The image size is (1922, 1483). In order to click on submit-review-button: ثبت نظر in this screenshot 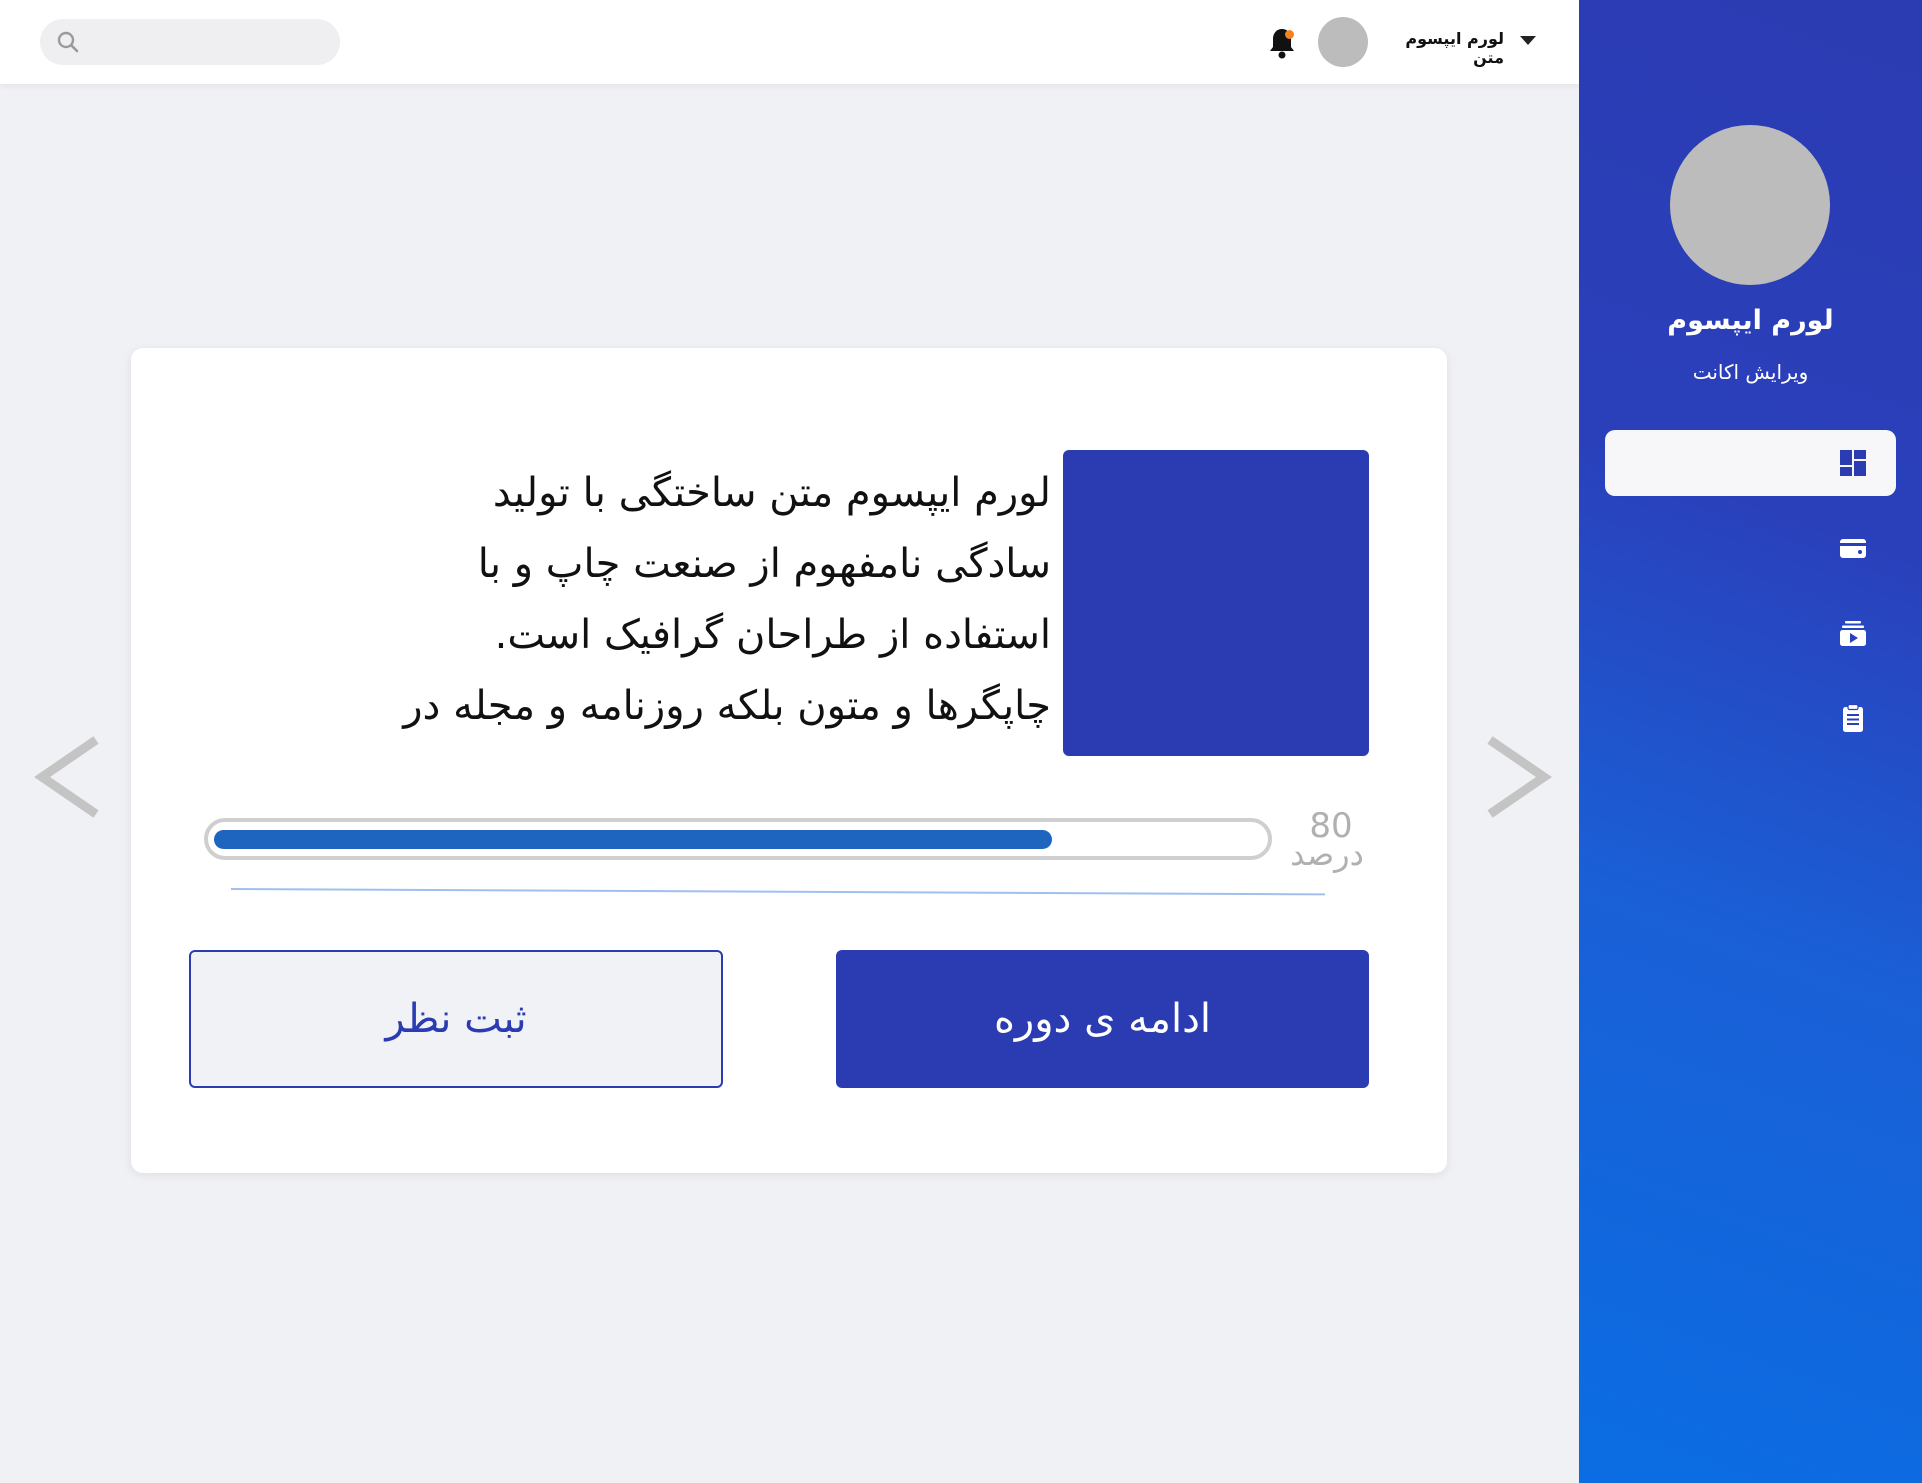, I will do `click(456, 1019)`.